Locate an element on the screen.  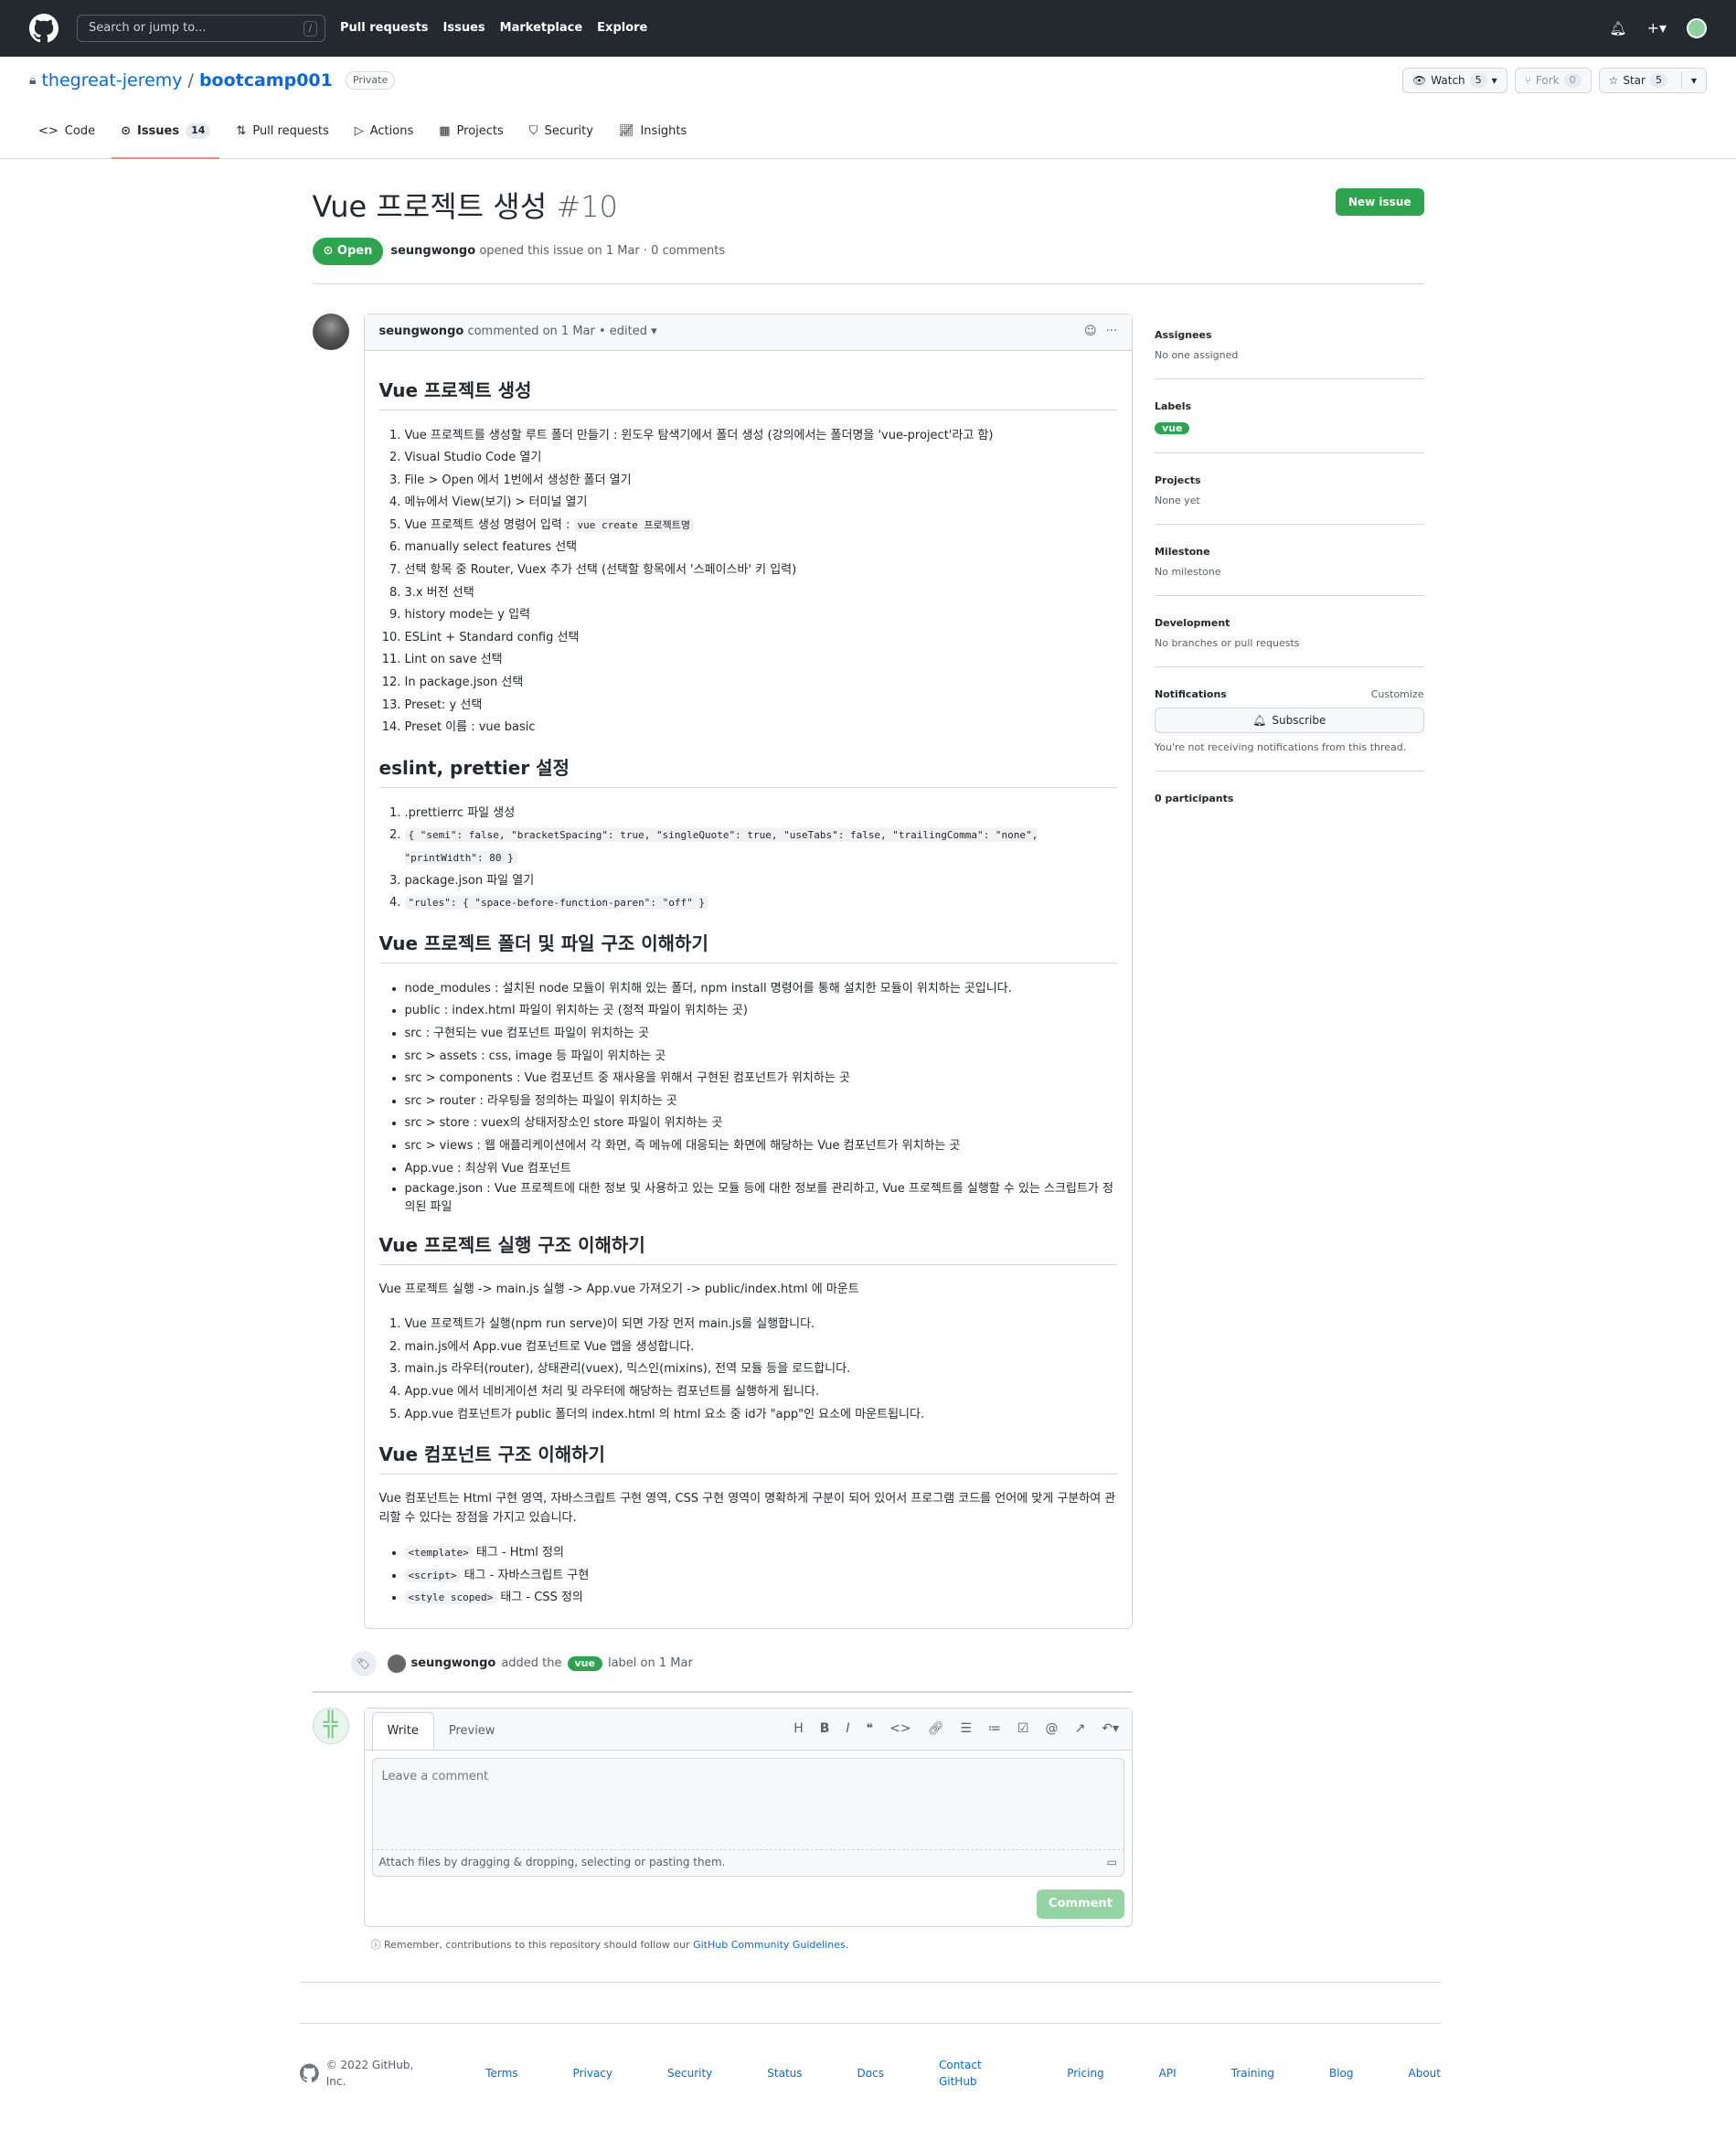
footer-link-security: Security is located at coordinates (689, 2073).